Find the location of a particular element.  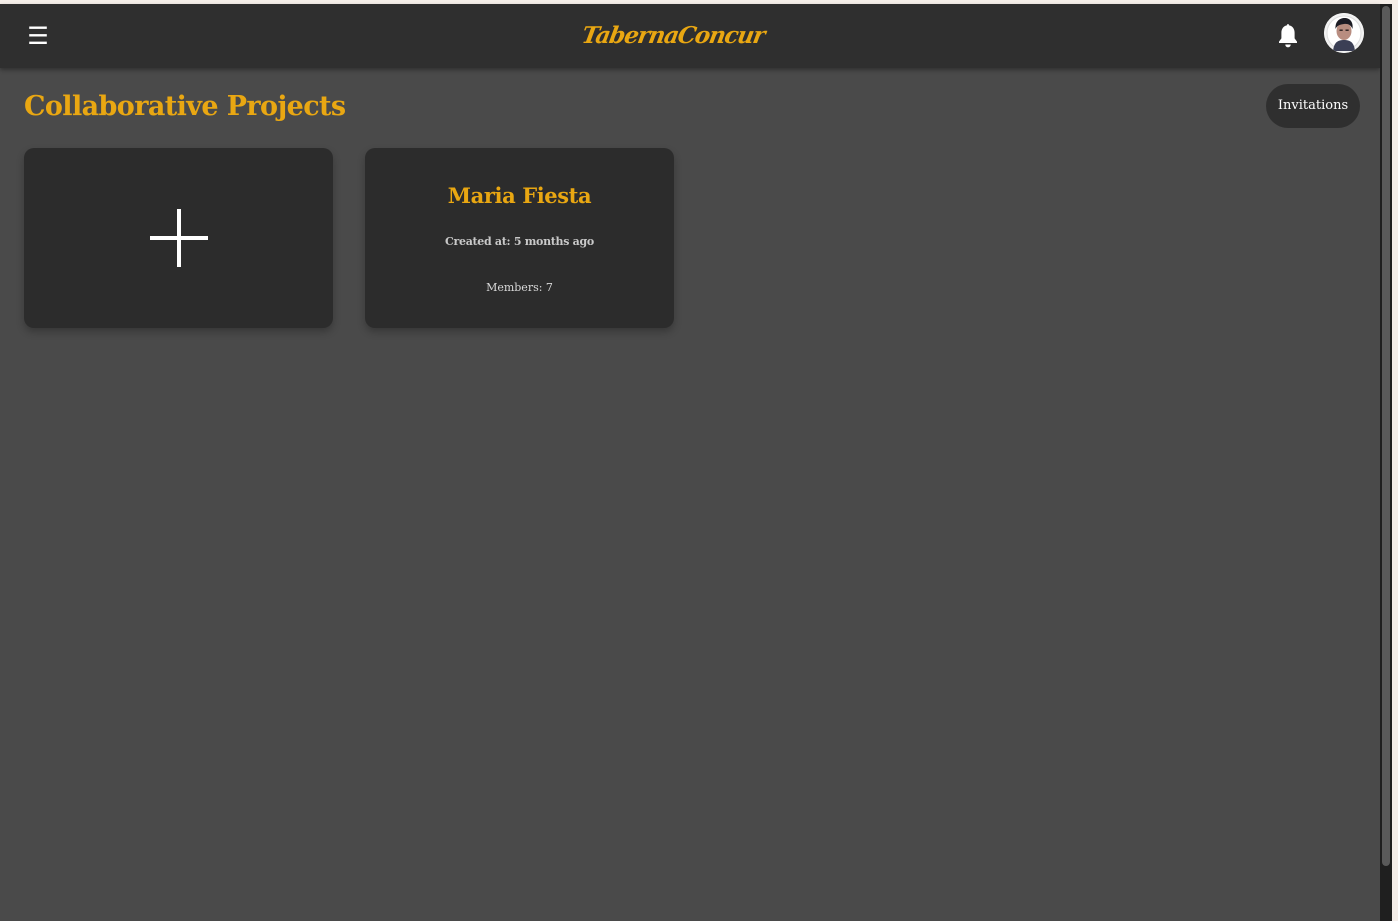

add-project-card is located at coordinates (178, 238).